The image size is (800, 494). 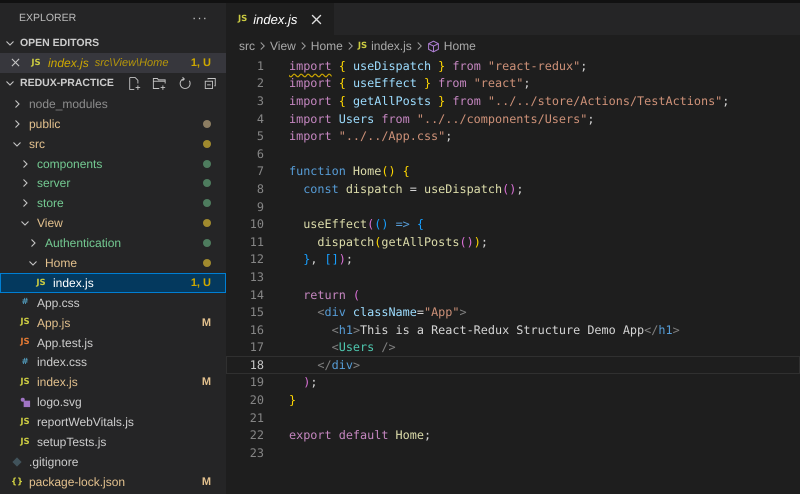 What do you see at coordinates (113, 42) in the screenshot?
I see `section-header: OPEN EDITORS` at bounding box center [113, 42].